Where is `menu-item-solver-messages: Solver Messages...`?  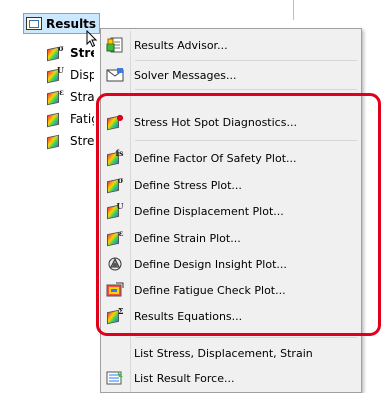
menu-item-solver-messages: Solver Messages... is located at coordinates (171, 75).